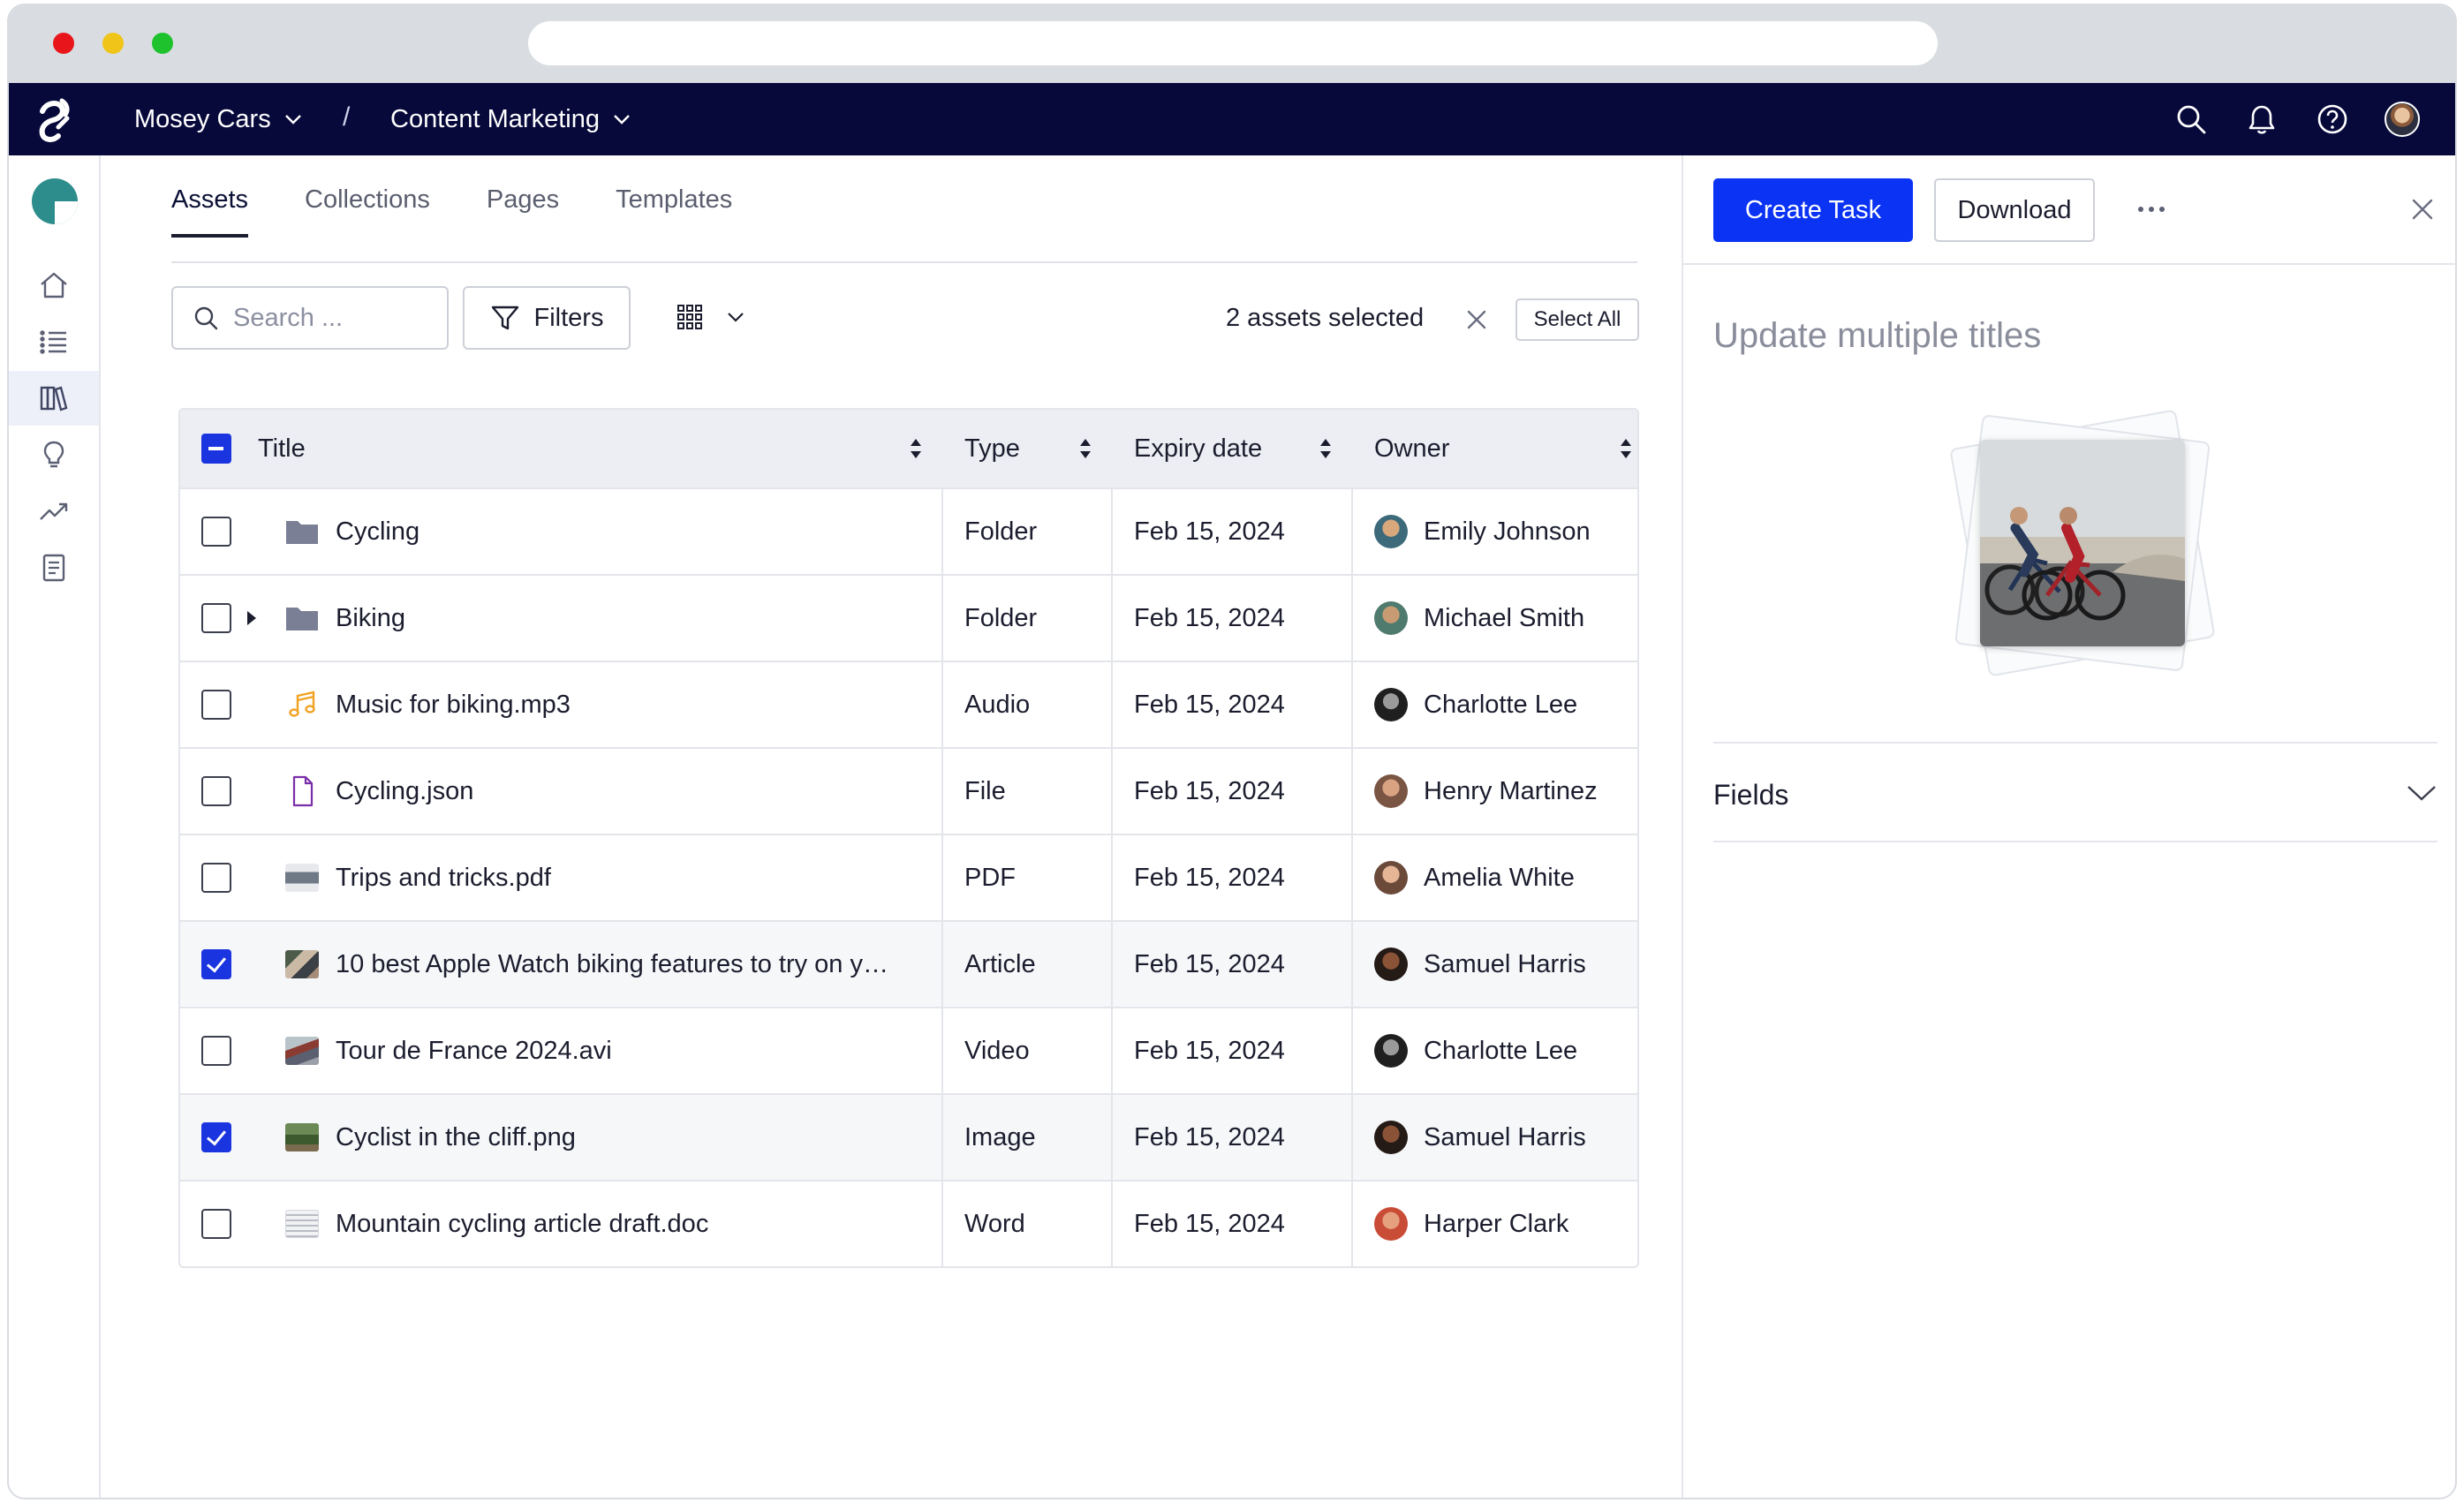  Describe the element at coordinates (302, 705) in the screenshot. I see `music-note-icon` at that location.